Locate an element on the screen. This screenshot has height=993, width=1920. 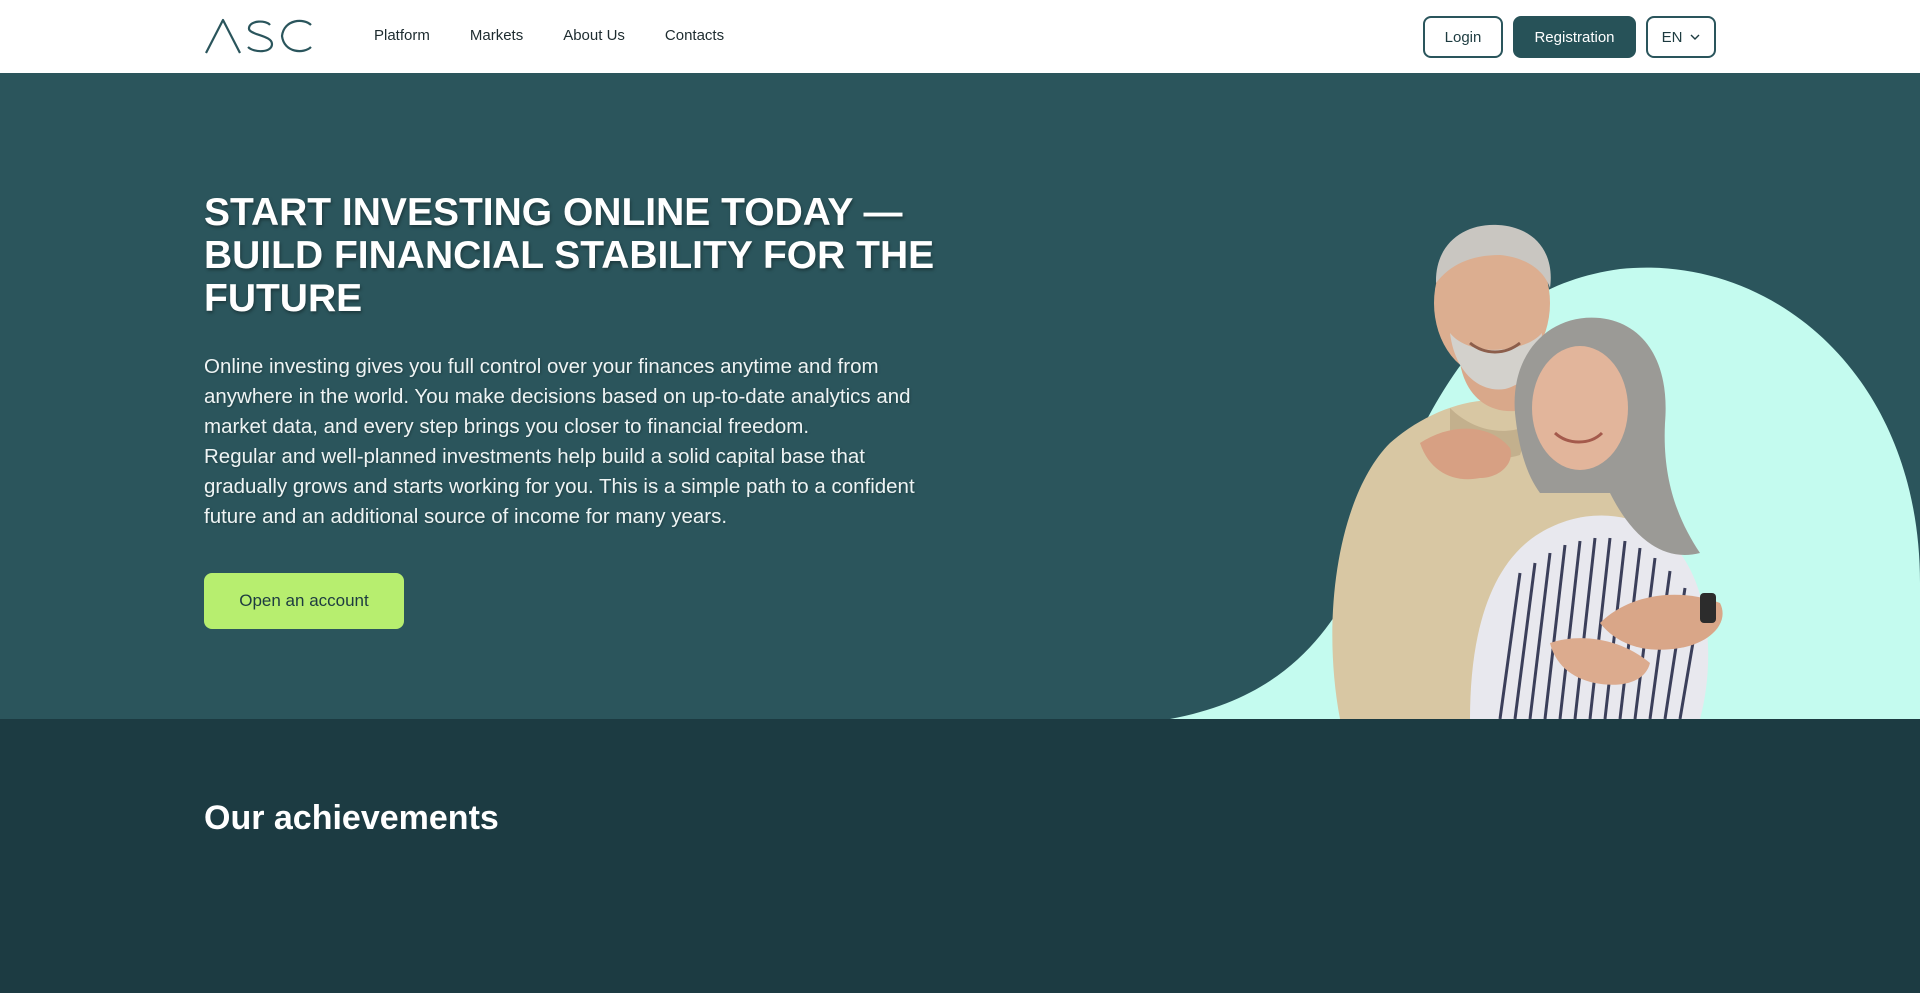
nav-markets: Markets is located at coordinates (496, 35).